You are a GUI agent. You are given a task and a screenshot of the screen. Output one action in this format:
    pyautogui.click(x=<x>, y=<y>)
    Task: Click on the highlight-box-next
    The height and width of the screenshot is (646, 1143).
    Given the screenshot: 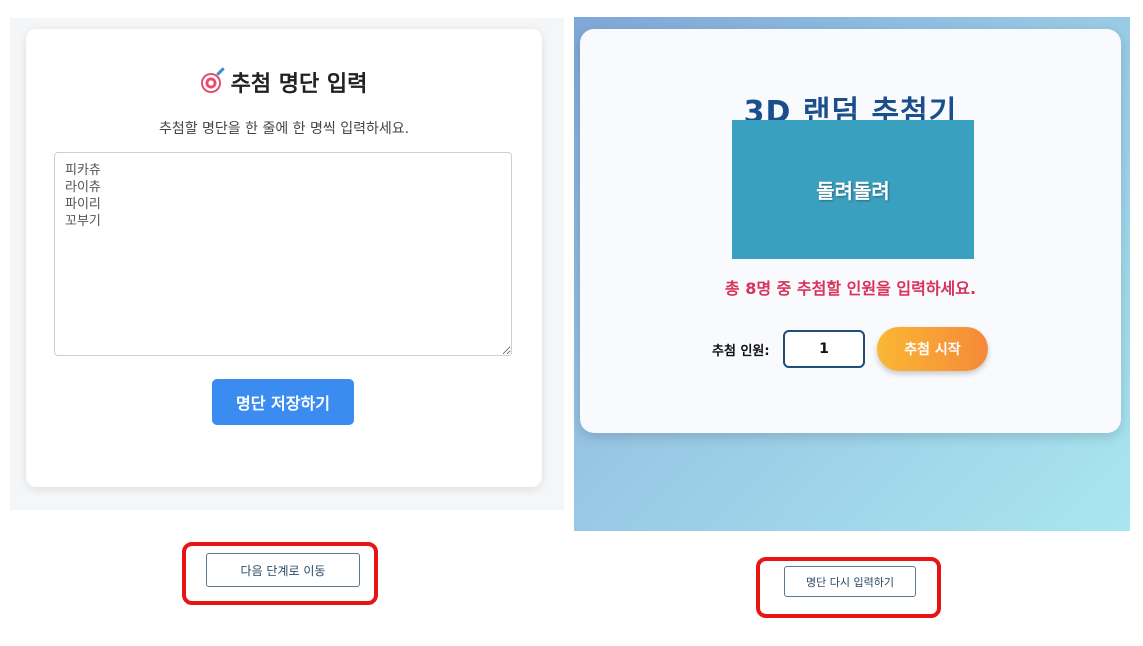 What is the action you would take?
    pyautogui.click(x=280, y=573)
    